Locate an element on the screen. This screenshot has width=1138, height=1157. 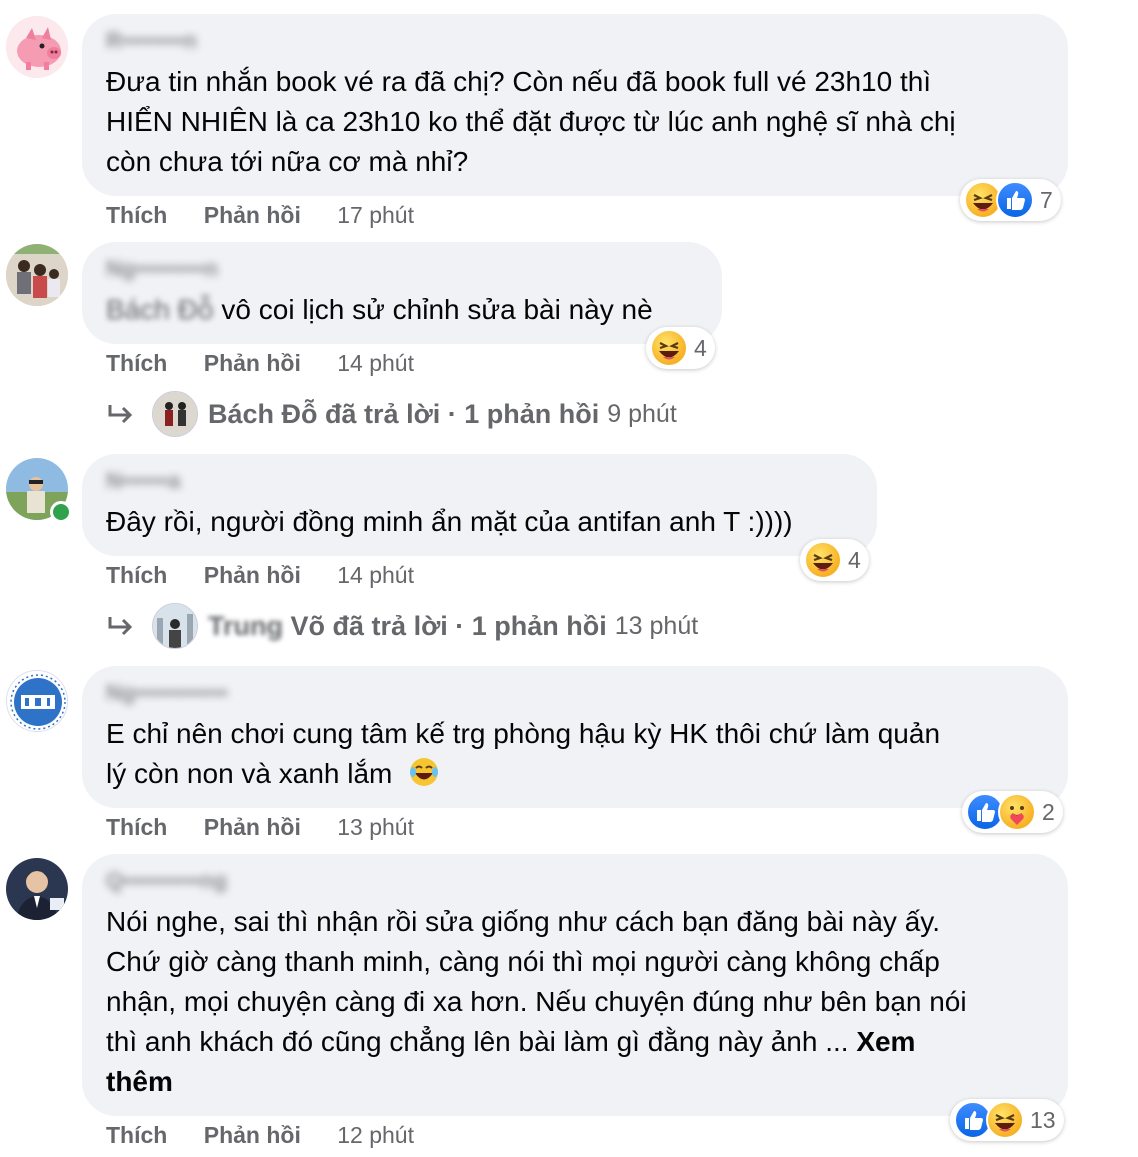
like-reaction-icon is located at coordinates (1015, 200).